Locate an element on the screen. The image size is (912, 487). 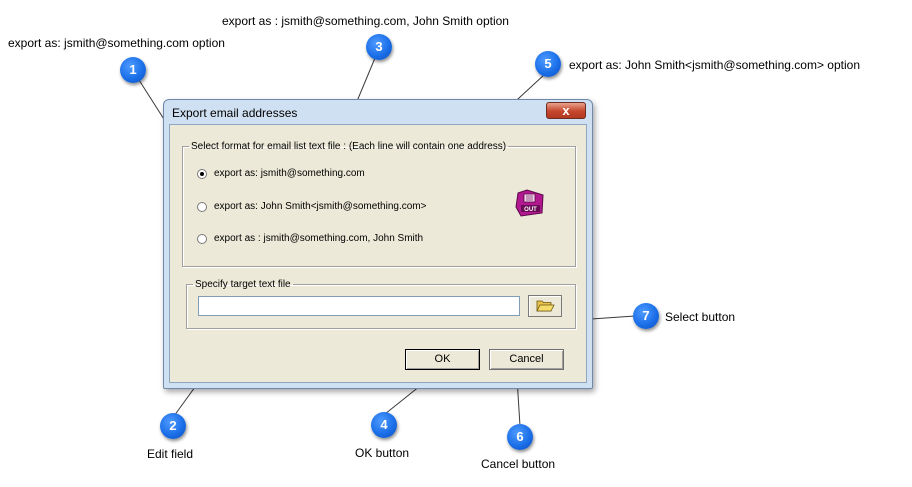
radio-name-email is located at coordinates (202, 206).